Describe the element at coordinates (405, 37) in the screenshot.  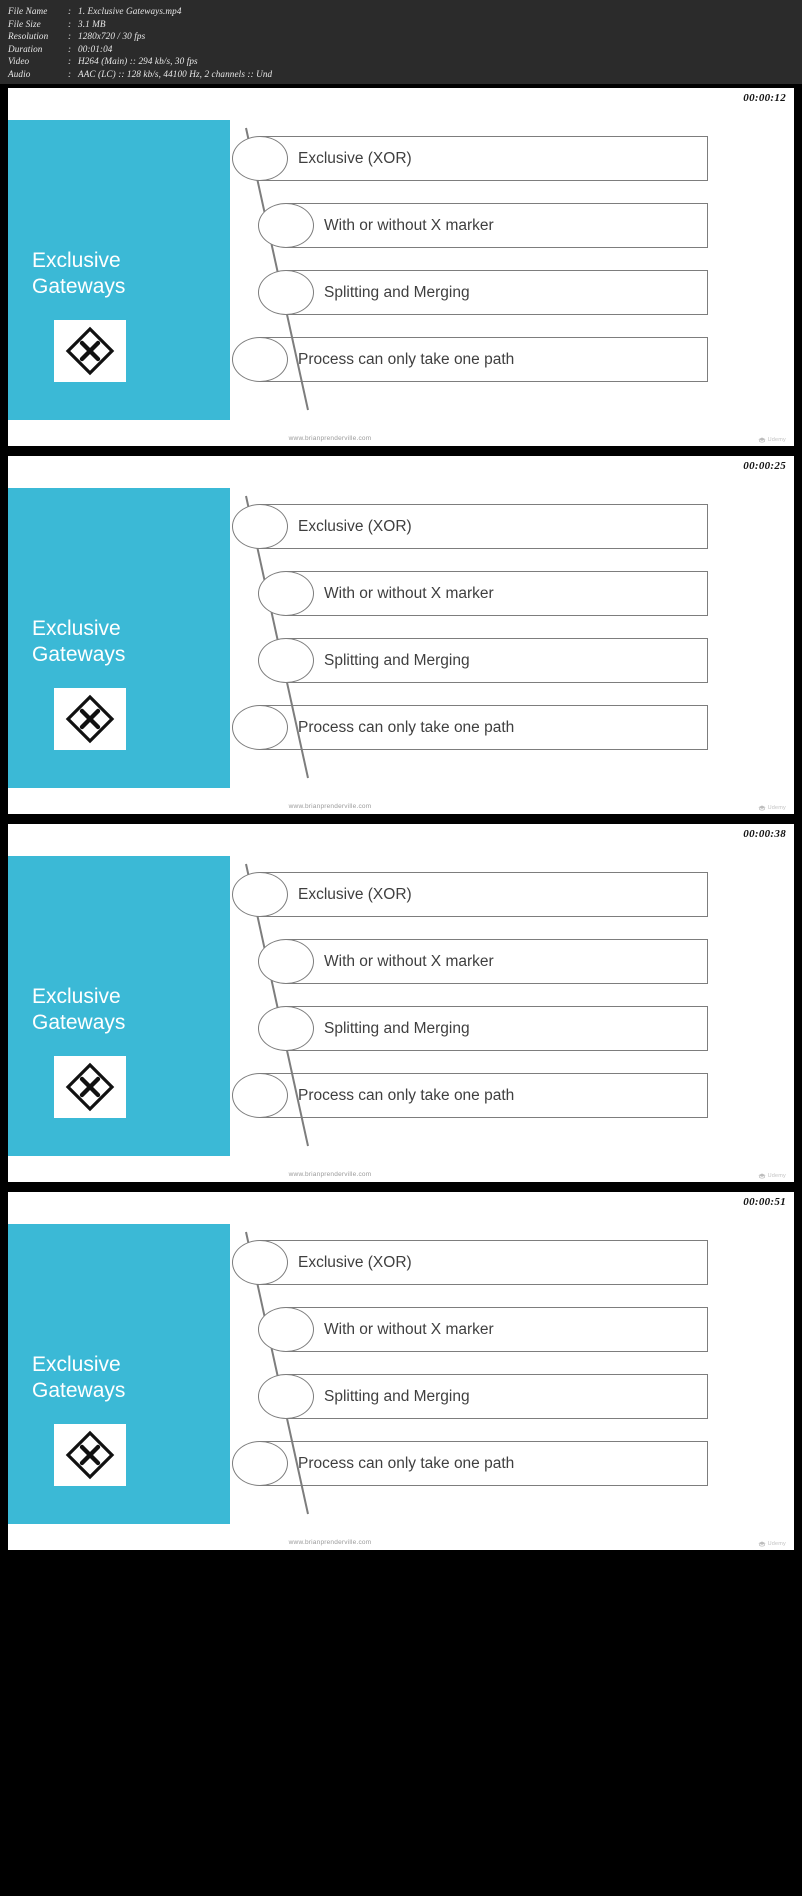
I see `media-info-row-resolution: Resolution : 1280x720 / 30 fps` at that location.